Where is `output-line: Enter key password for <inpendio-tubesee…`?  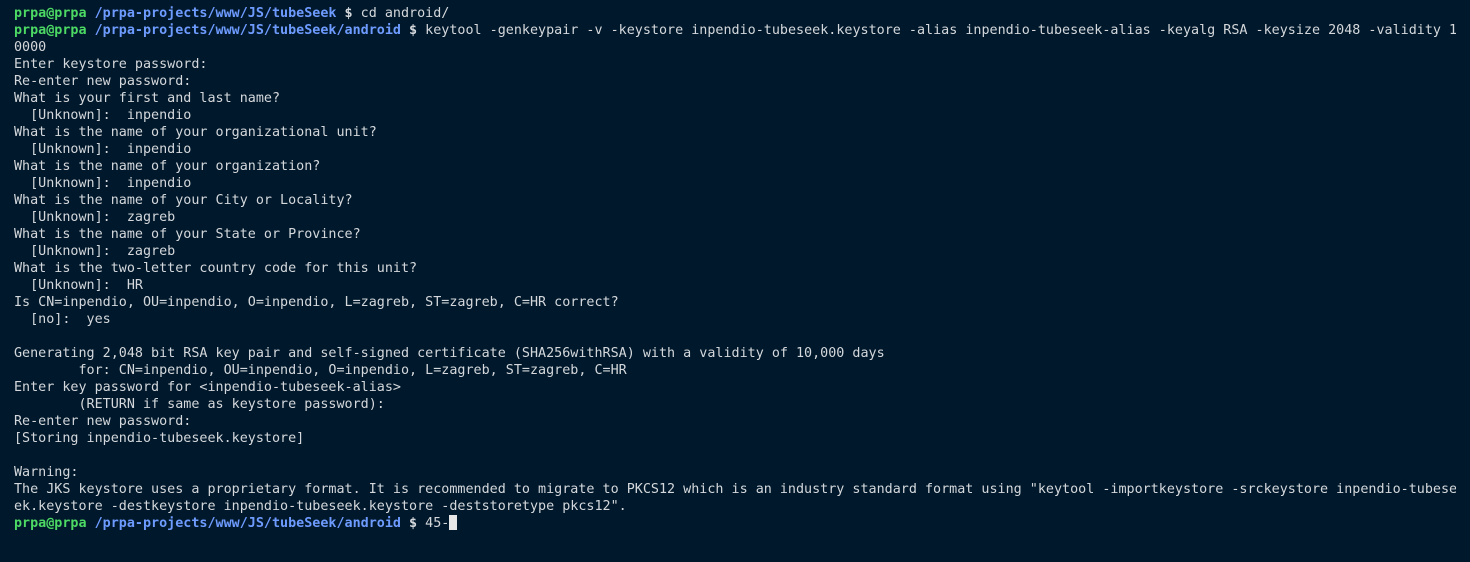 output-line: Enter key password for <inpendio-tubesee… is located at coordinates (207, 387).